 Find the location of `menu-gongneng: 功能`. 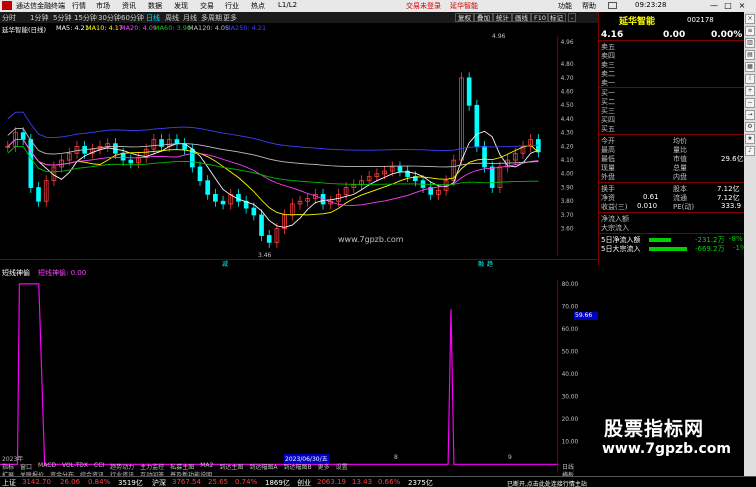

menu-gongneng: 功能 is located at coordinates (565, 6).